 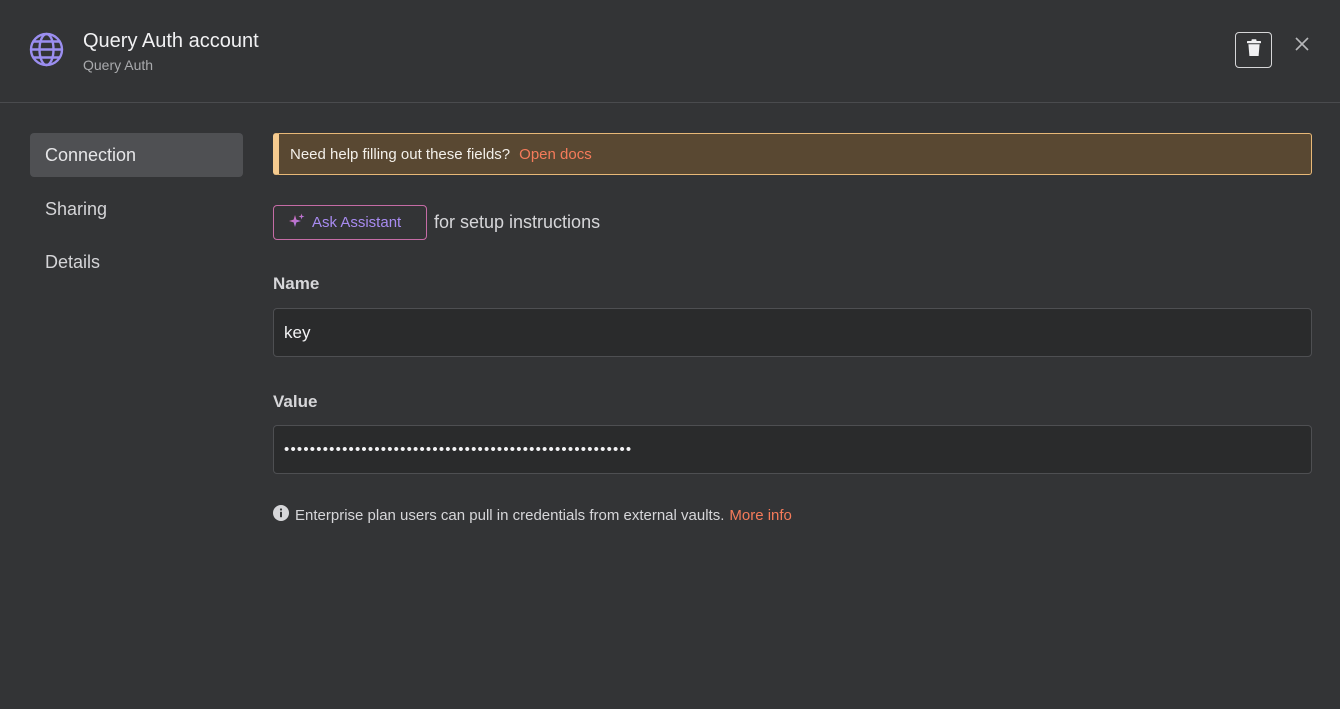 I want to click on sidebar-item-label: Details, so click(x=73, y=261).